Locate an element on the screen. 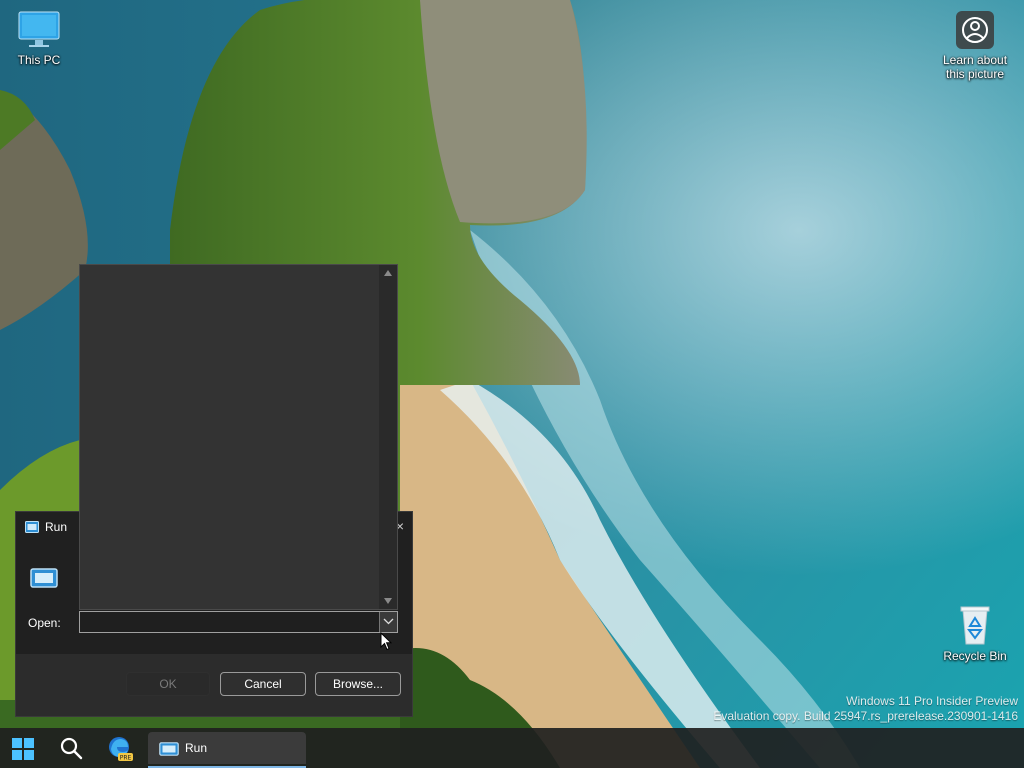  this-pc-label: This PC is located at coordinates (39, 60).